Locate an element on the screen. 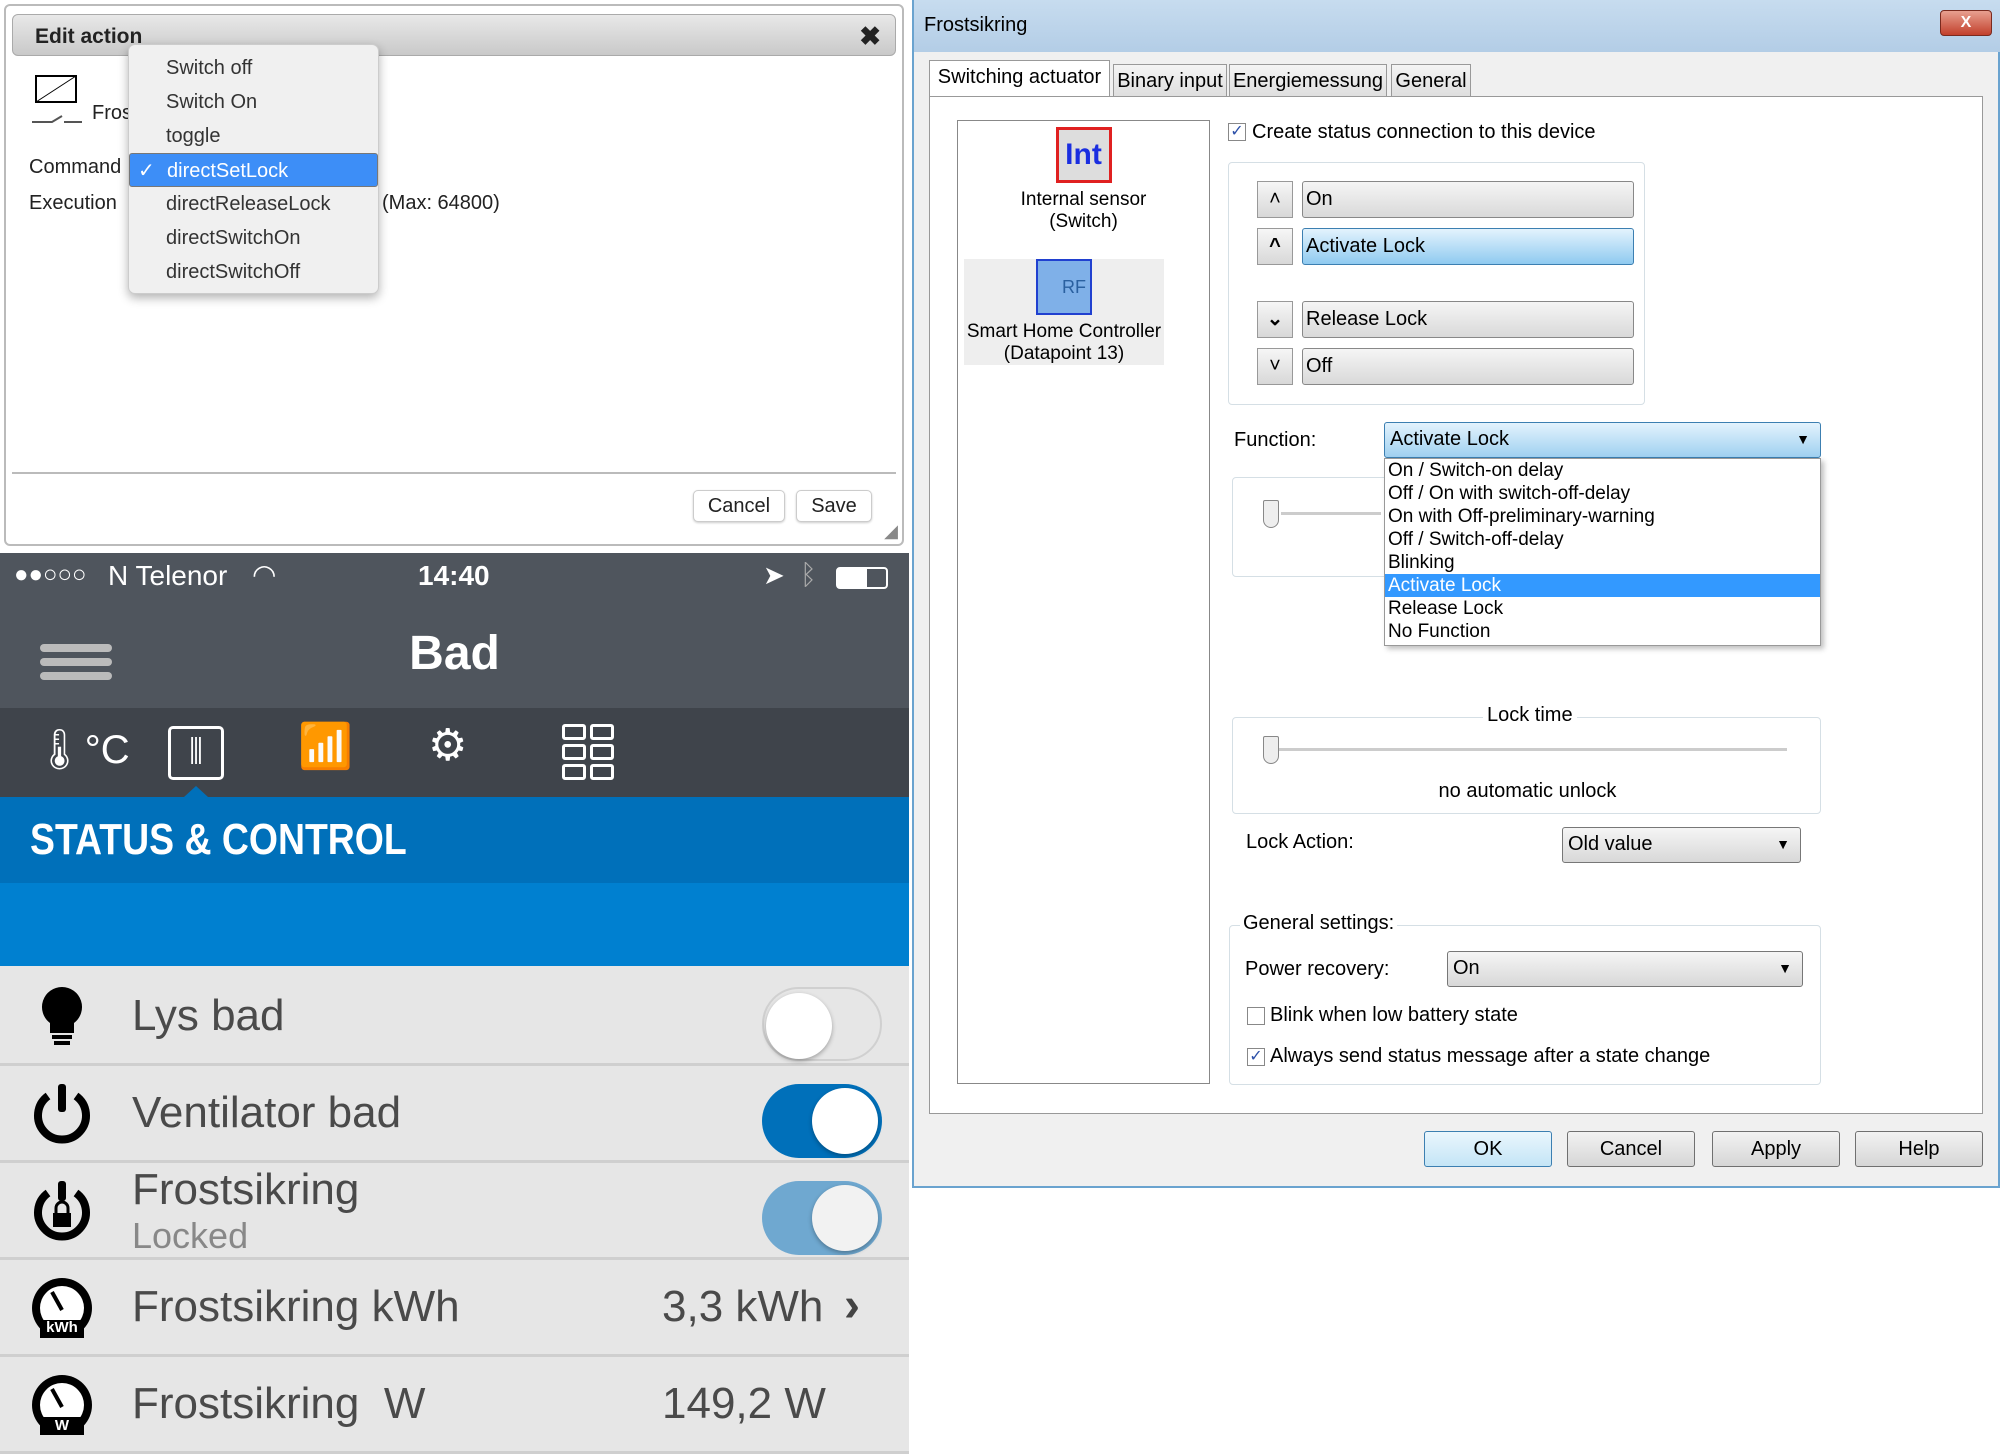  function-option-selected: Activate Lock is located at coordinates (1602, 585).